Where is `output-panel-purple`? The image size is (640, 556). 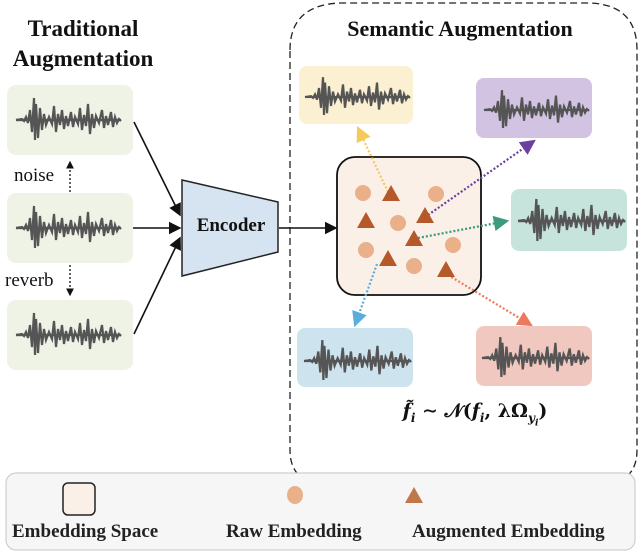
output-panel-purple is located at coordinates (534, 108).